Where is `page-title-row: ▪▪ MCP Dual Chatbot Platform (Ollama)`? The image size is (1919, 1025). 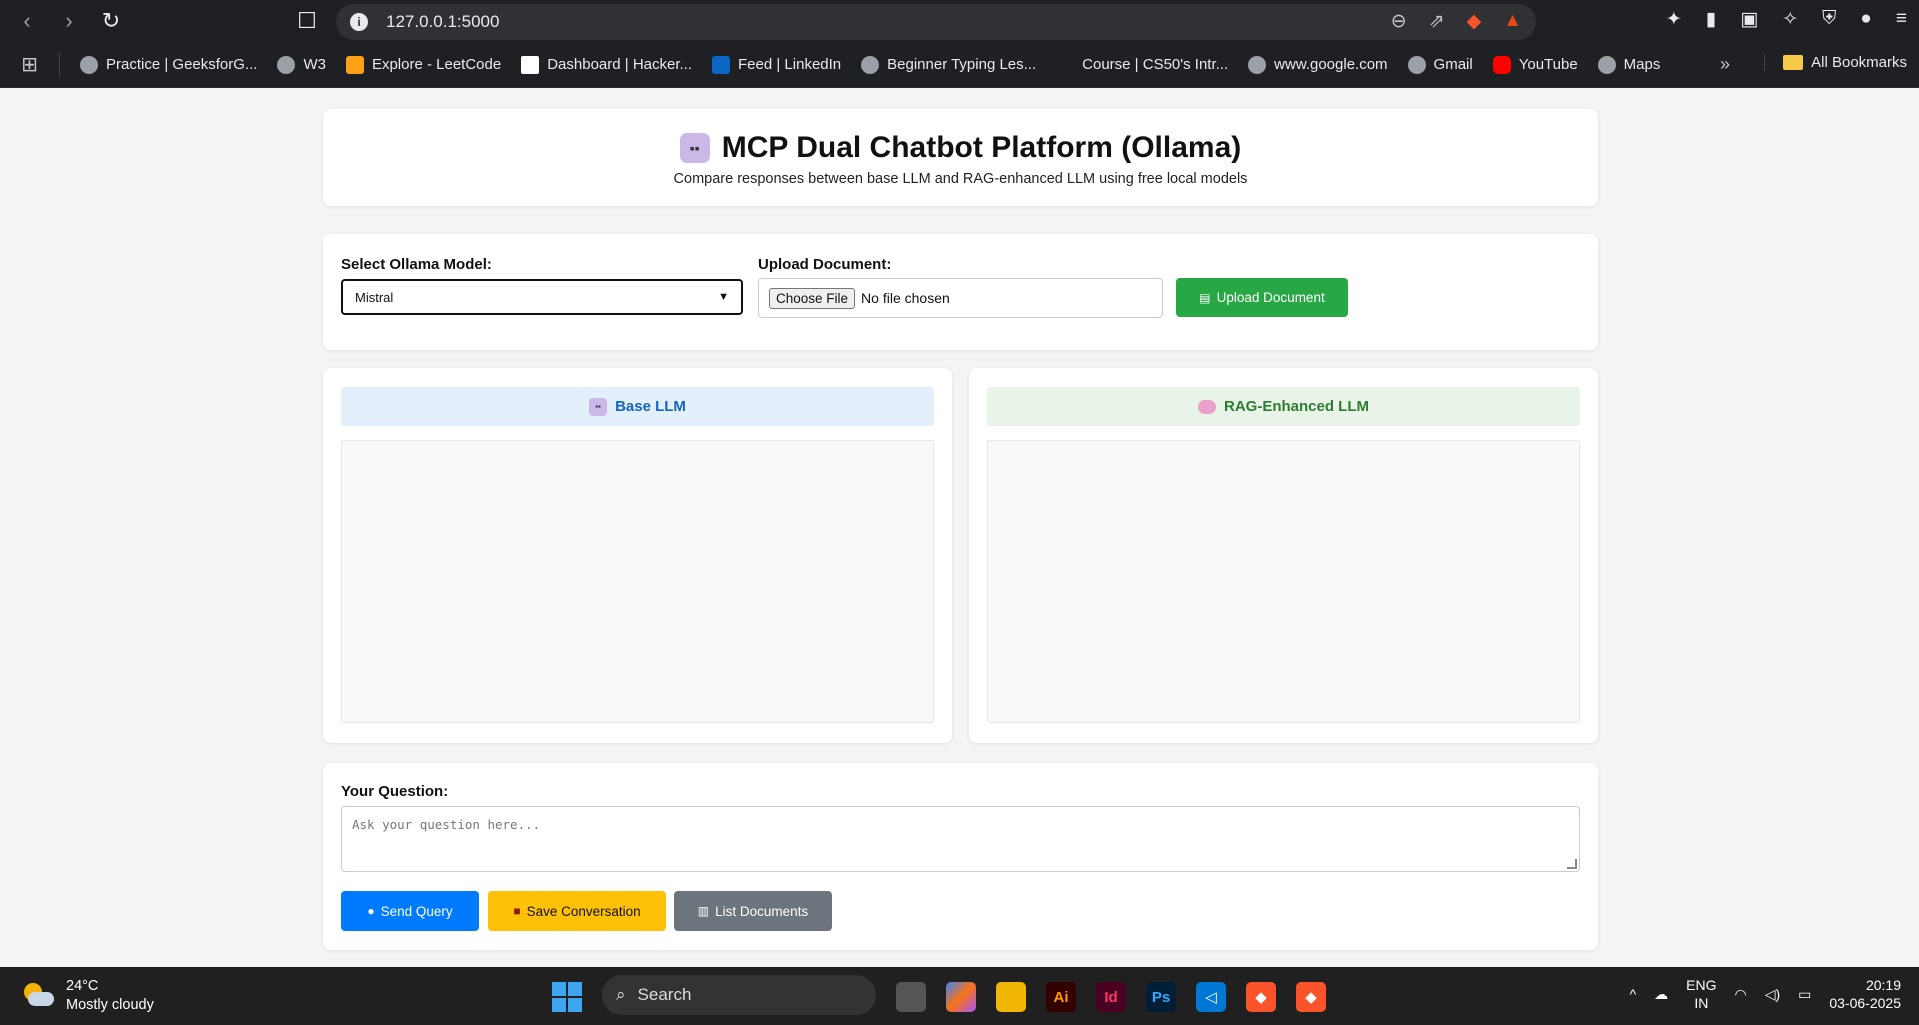
page-title-row: ▪▪ MCP Dual Chatbot Platform (Ollama) is located at coordinates (960, 148).